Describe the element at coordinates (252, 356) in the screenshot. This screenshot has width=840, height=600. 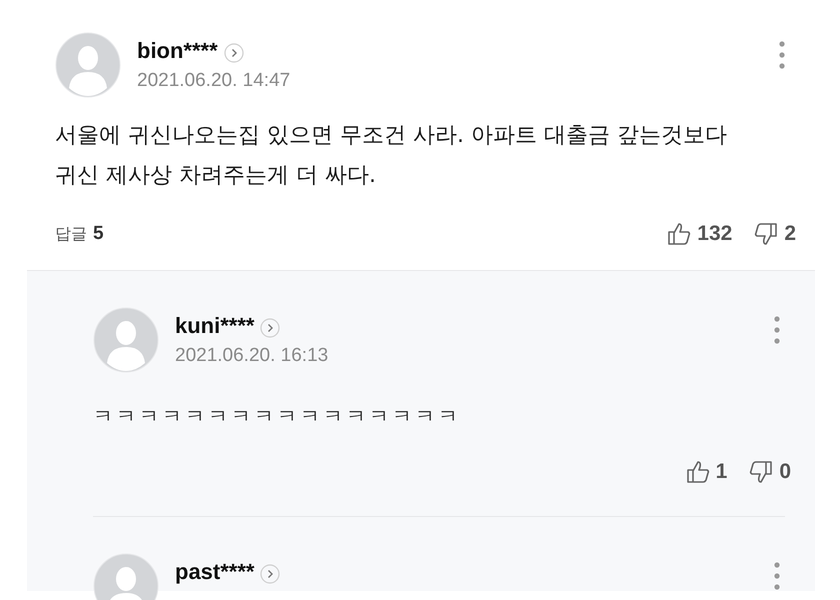
I see `timestamp: 2021.06.20. 16:13` at that location.